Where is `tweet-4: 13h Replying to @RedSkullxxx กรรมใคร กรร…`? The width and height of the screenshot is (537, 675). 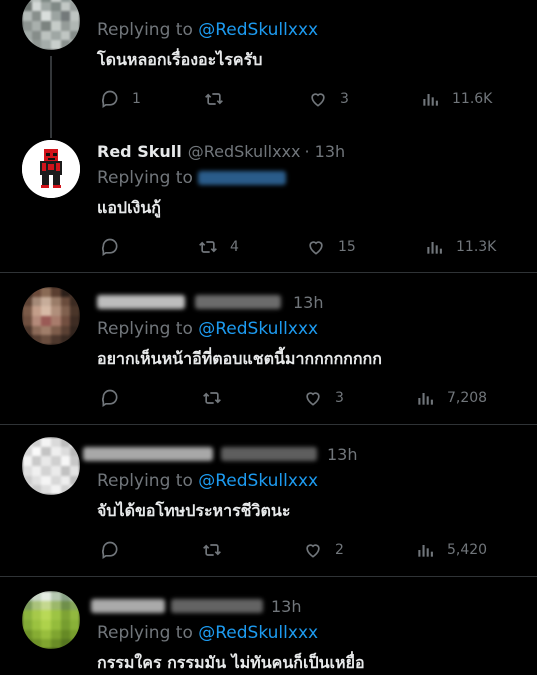
tweet-4: 13h Replying to @RedSkullxxx กรรมใคร กรร… is located at coordinates (268, 626).